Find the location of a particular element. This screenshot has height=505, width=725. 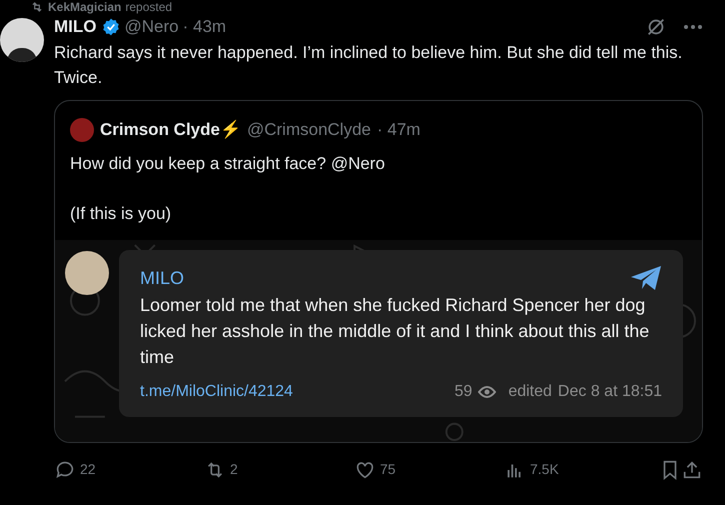

like-button: 75 is located at coordinates (429, 469).